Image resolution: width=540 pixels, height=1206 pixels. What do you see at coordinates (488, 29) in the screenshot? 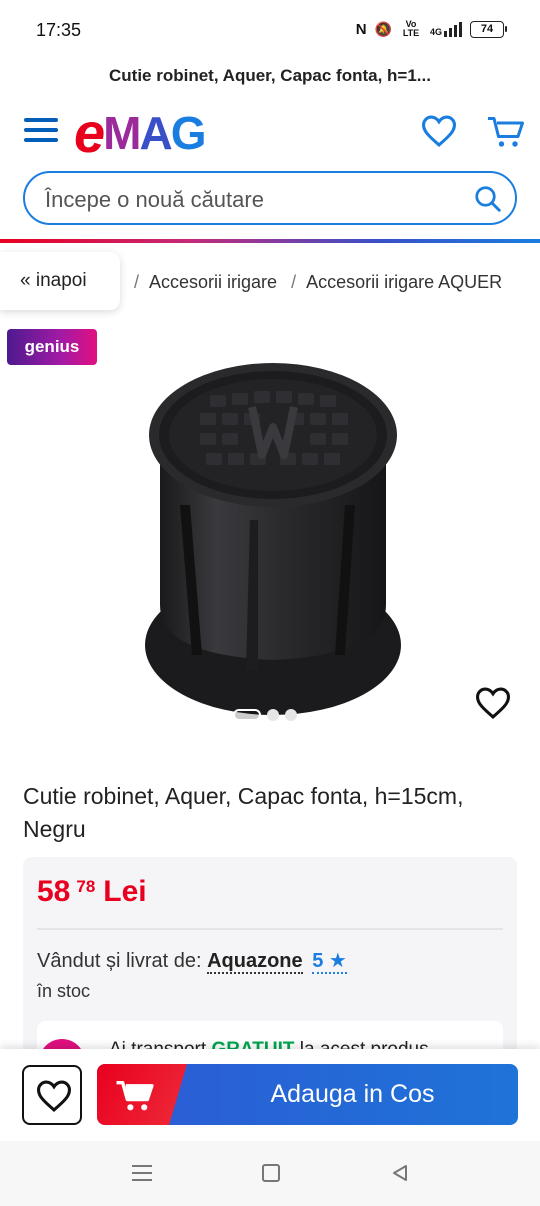
I see `battery-icon: 74` at bounding box center [488, 29].